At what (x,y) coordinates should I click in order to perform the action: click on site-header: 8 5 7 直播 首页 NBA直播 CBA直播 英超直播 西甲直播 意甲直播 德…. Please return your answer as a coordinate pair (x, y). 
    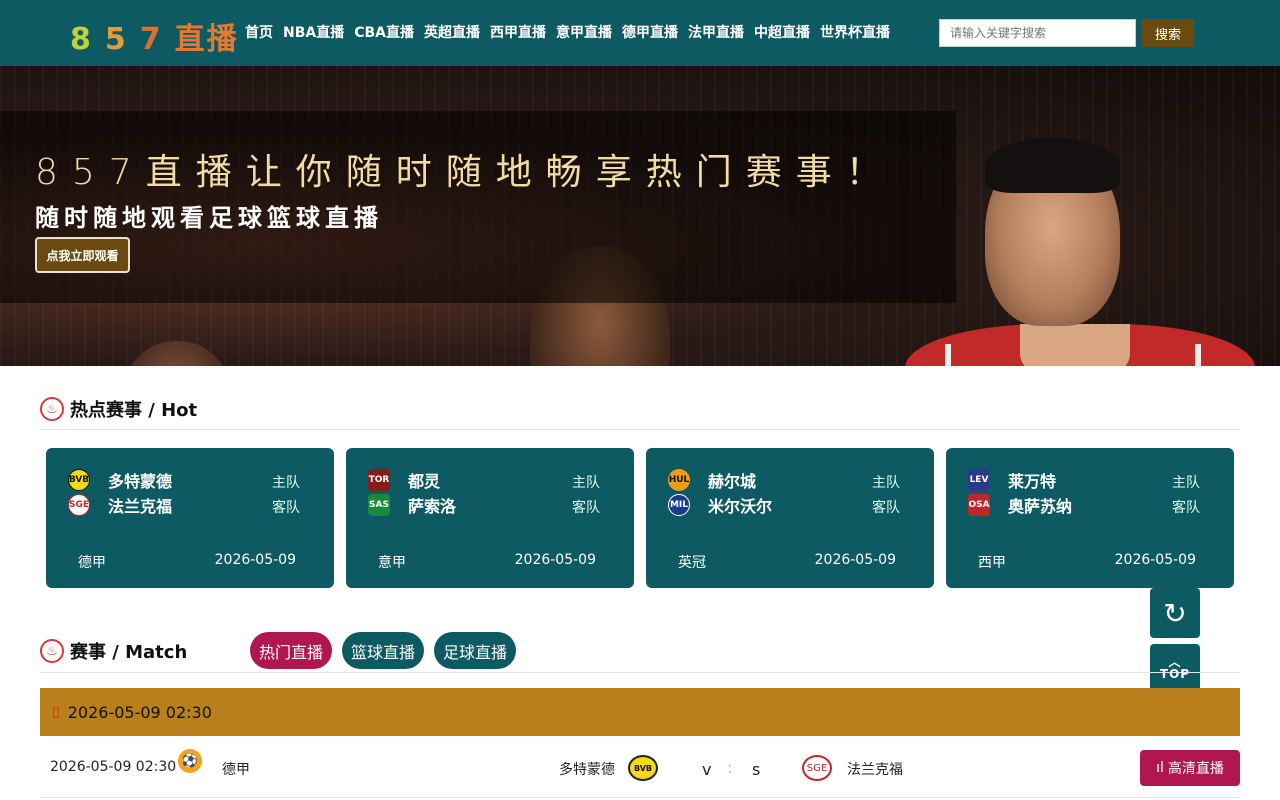
    Looking at the image, I should click on (640, 33).